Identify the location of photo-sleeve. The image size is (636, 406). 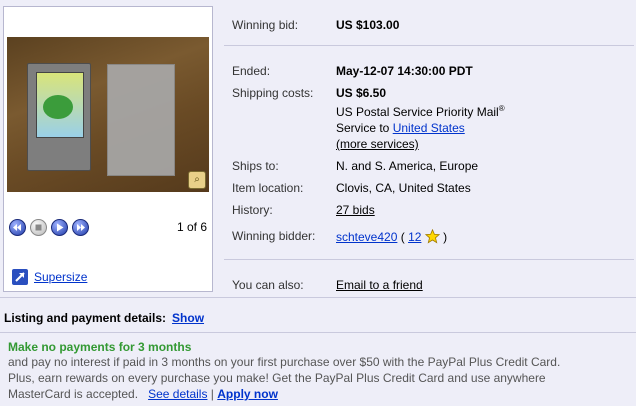
(141, 120).